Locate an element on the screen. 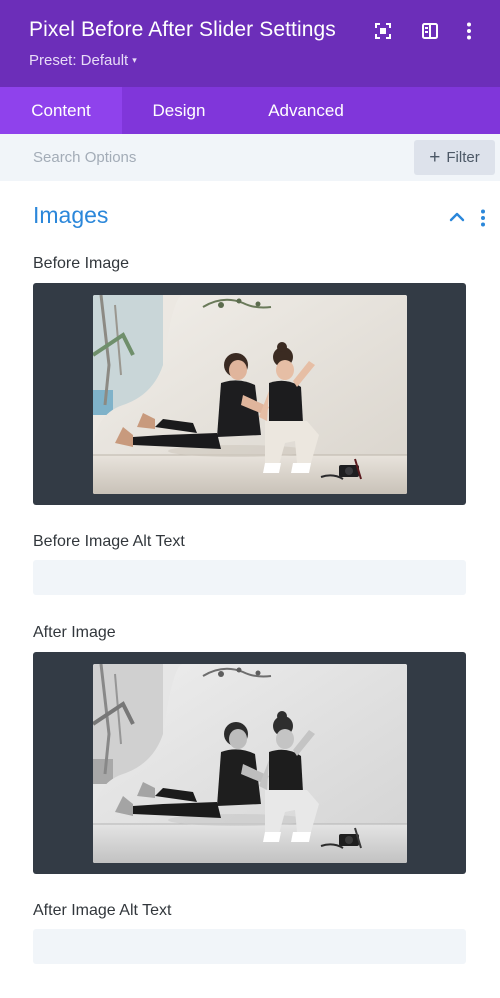  before-alt-text-field is located at coordinates (249, 577).